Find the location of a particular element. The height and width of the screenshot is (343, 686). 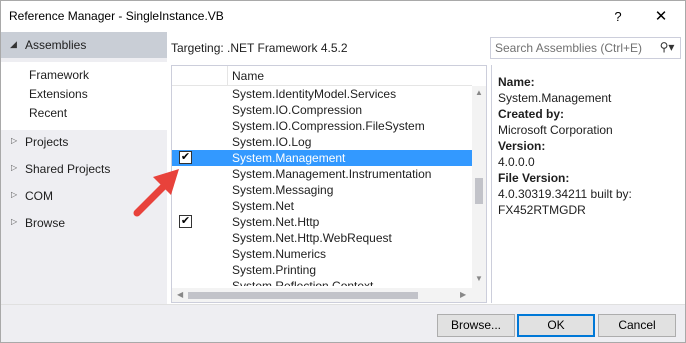

assemblies-subitems: Framework Extensions Recent is located at coordinates (84, 96).